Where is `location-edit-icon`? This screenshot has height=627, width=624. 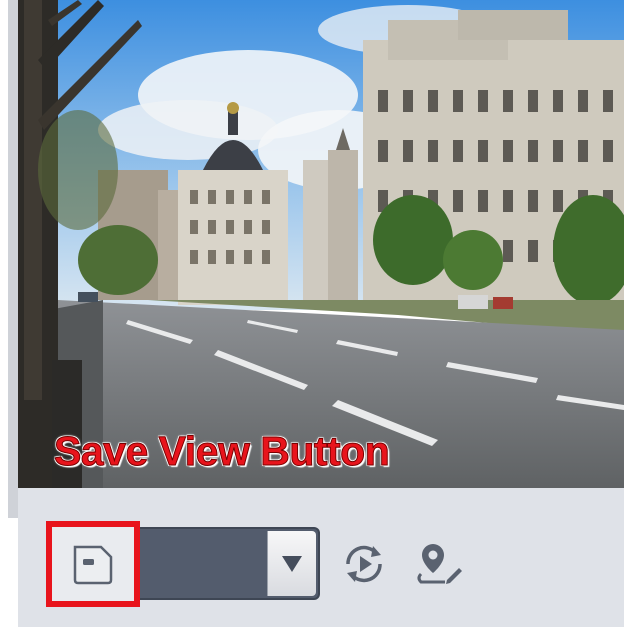
location-edit-icon is located at coordinates (439, 564).